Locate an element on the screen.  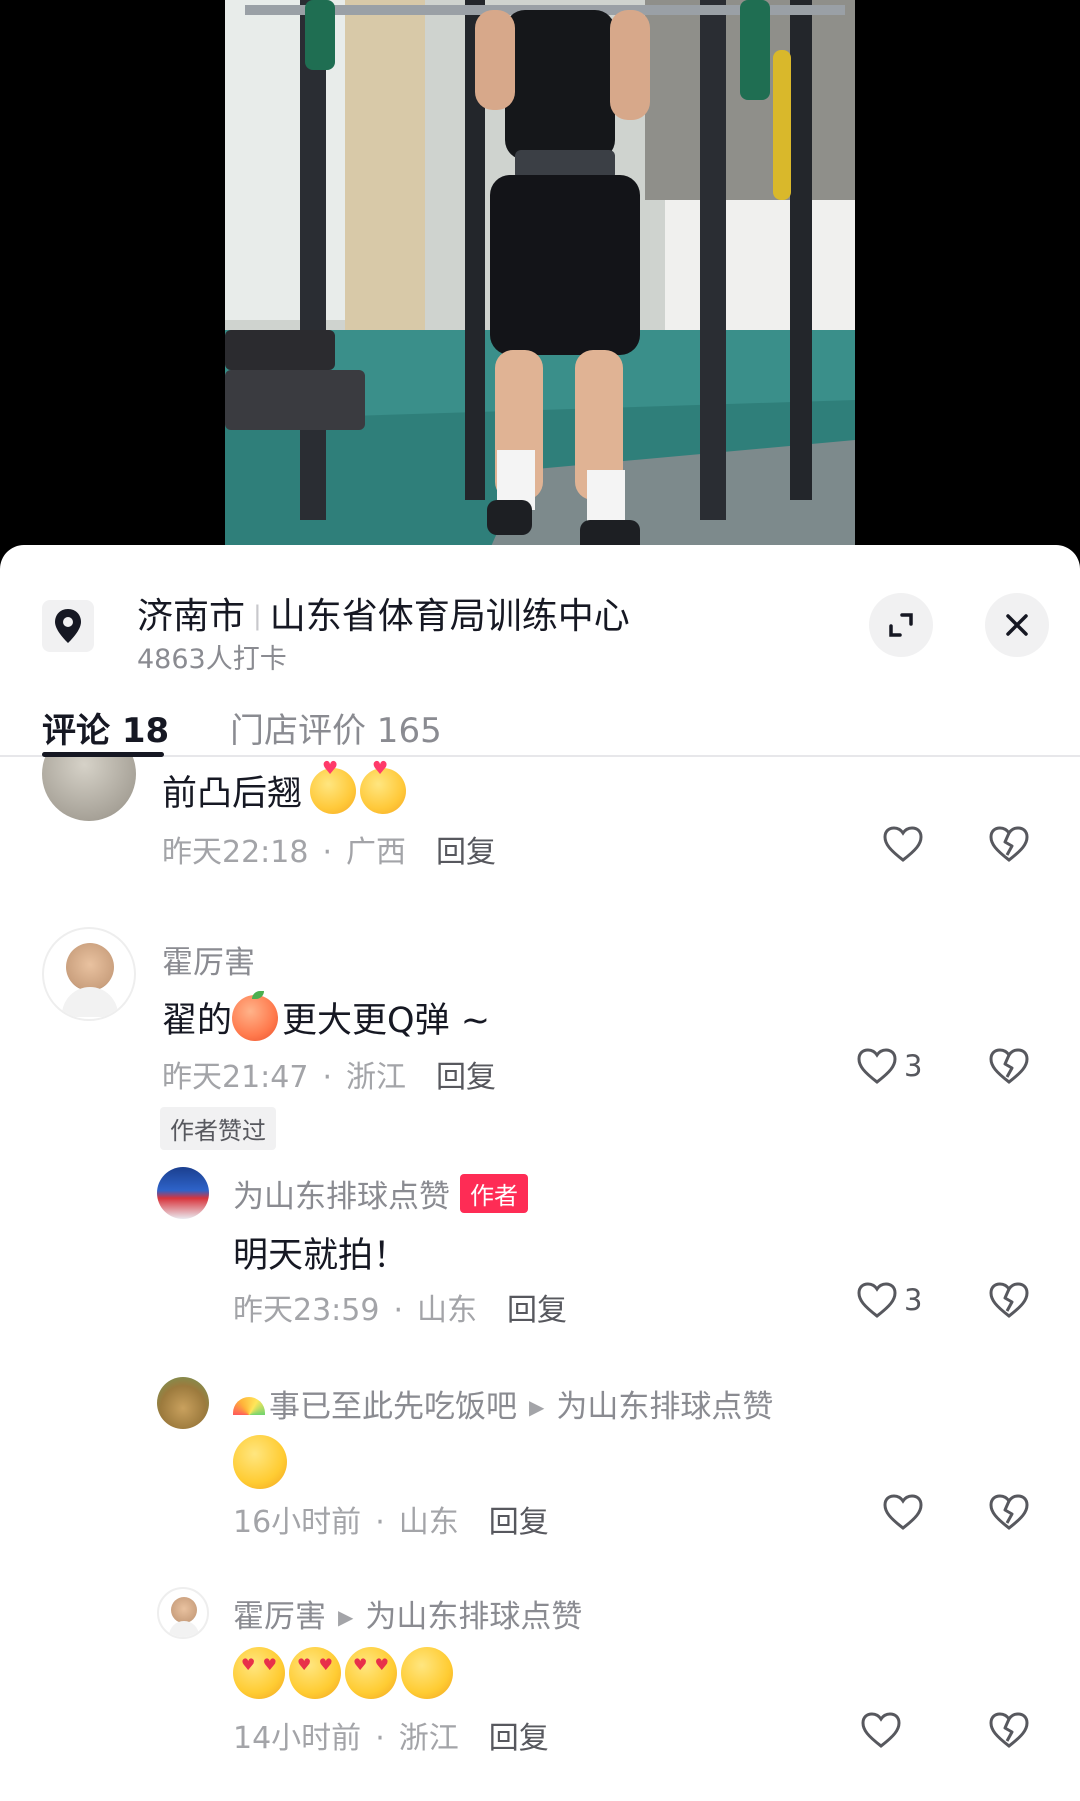
comment-text: 前凸后翘 is located at coordinates (286, 787).